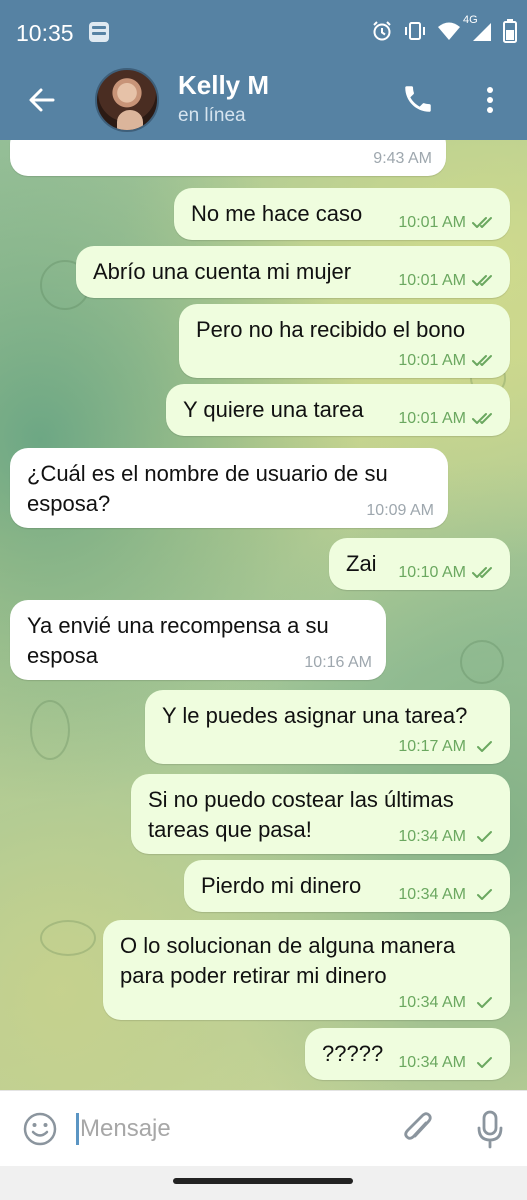  I want to click on home-gesture-handle, so click(263, 1181).